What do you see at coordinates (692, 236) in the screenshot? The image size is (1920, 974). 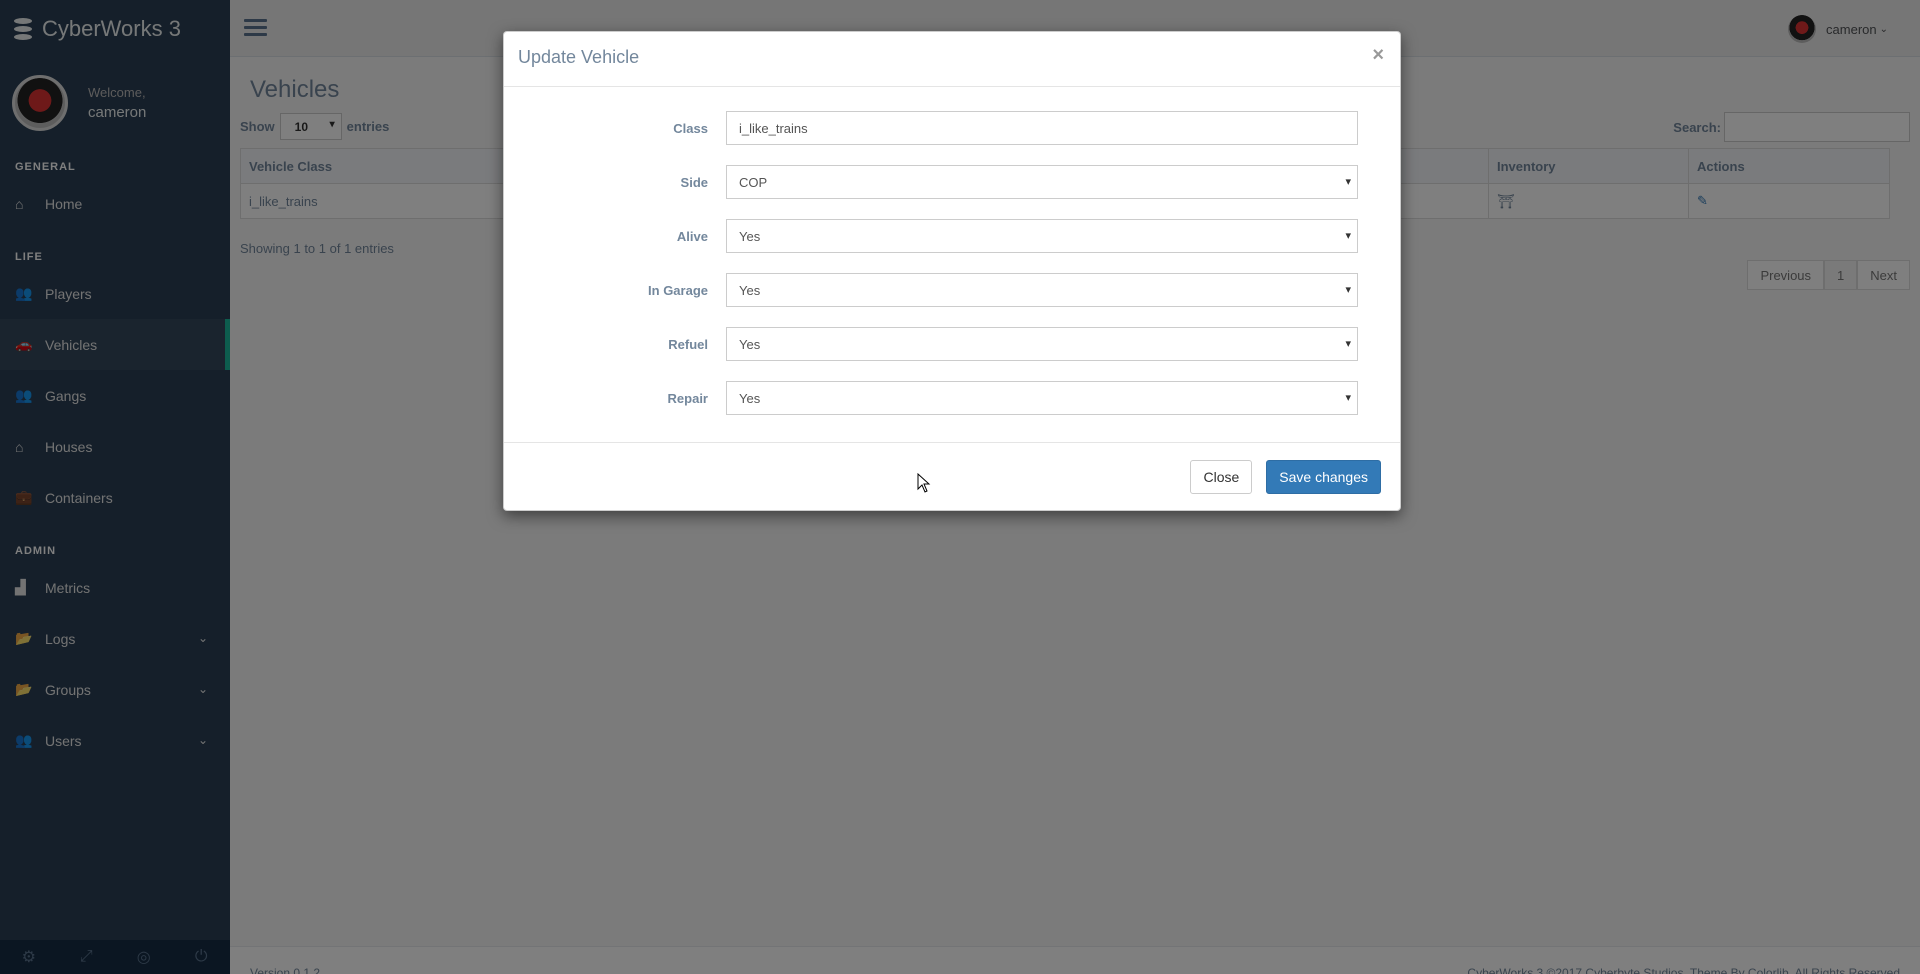 I see `field-label: Alive` at bounding box center [692, 236].